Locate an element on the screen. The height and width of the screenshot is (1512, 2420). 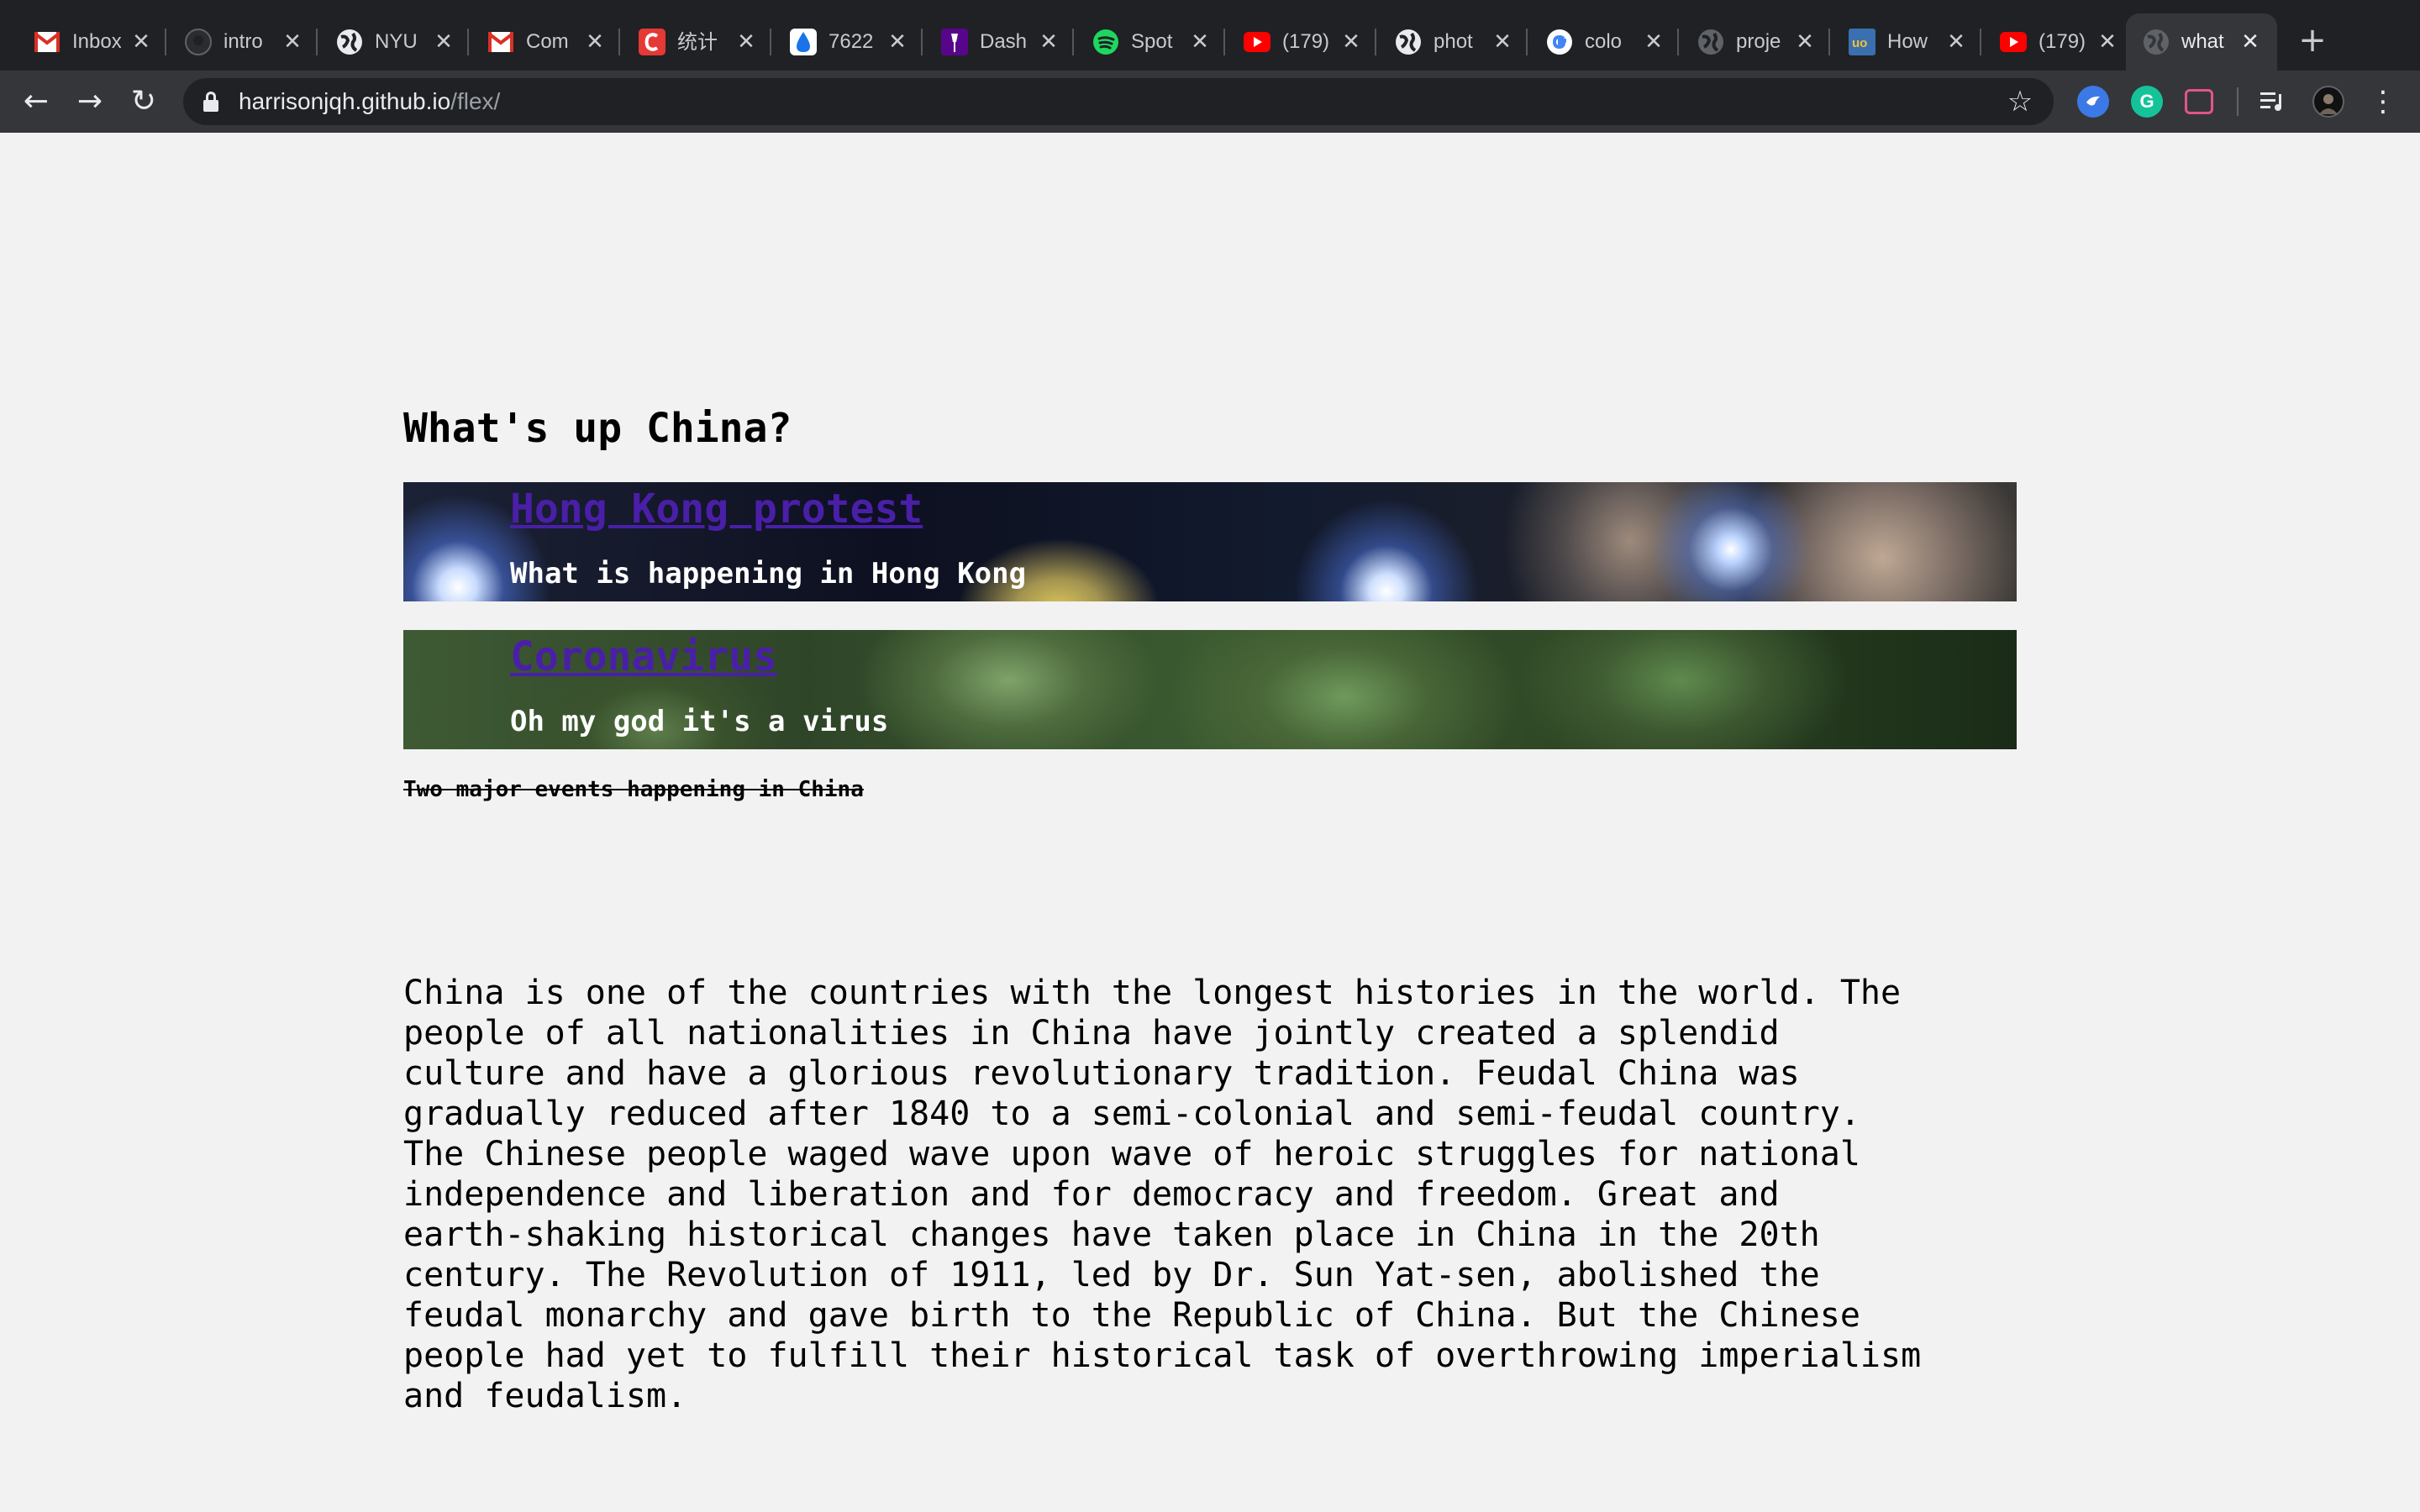
bookmark-star-icon: ☆ is located at coordinates (2020, 101).